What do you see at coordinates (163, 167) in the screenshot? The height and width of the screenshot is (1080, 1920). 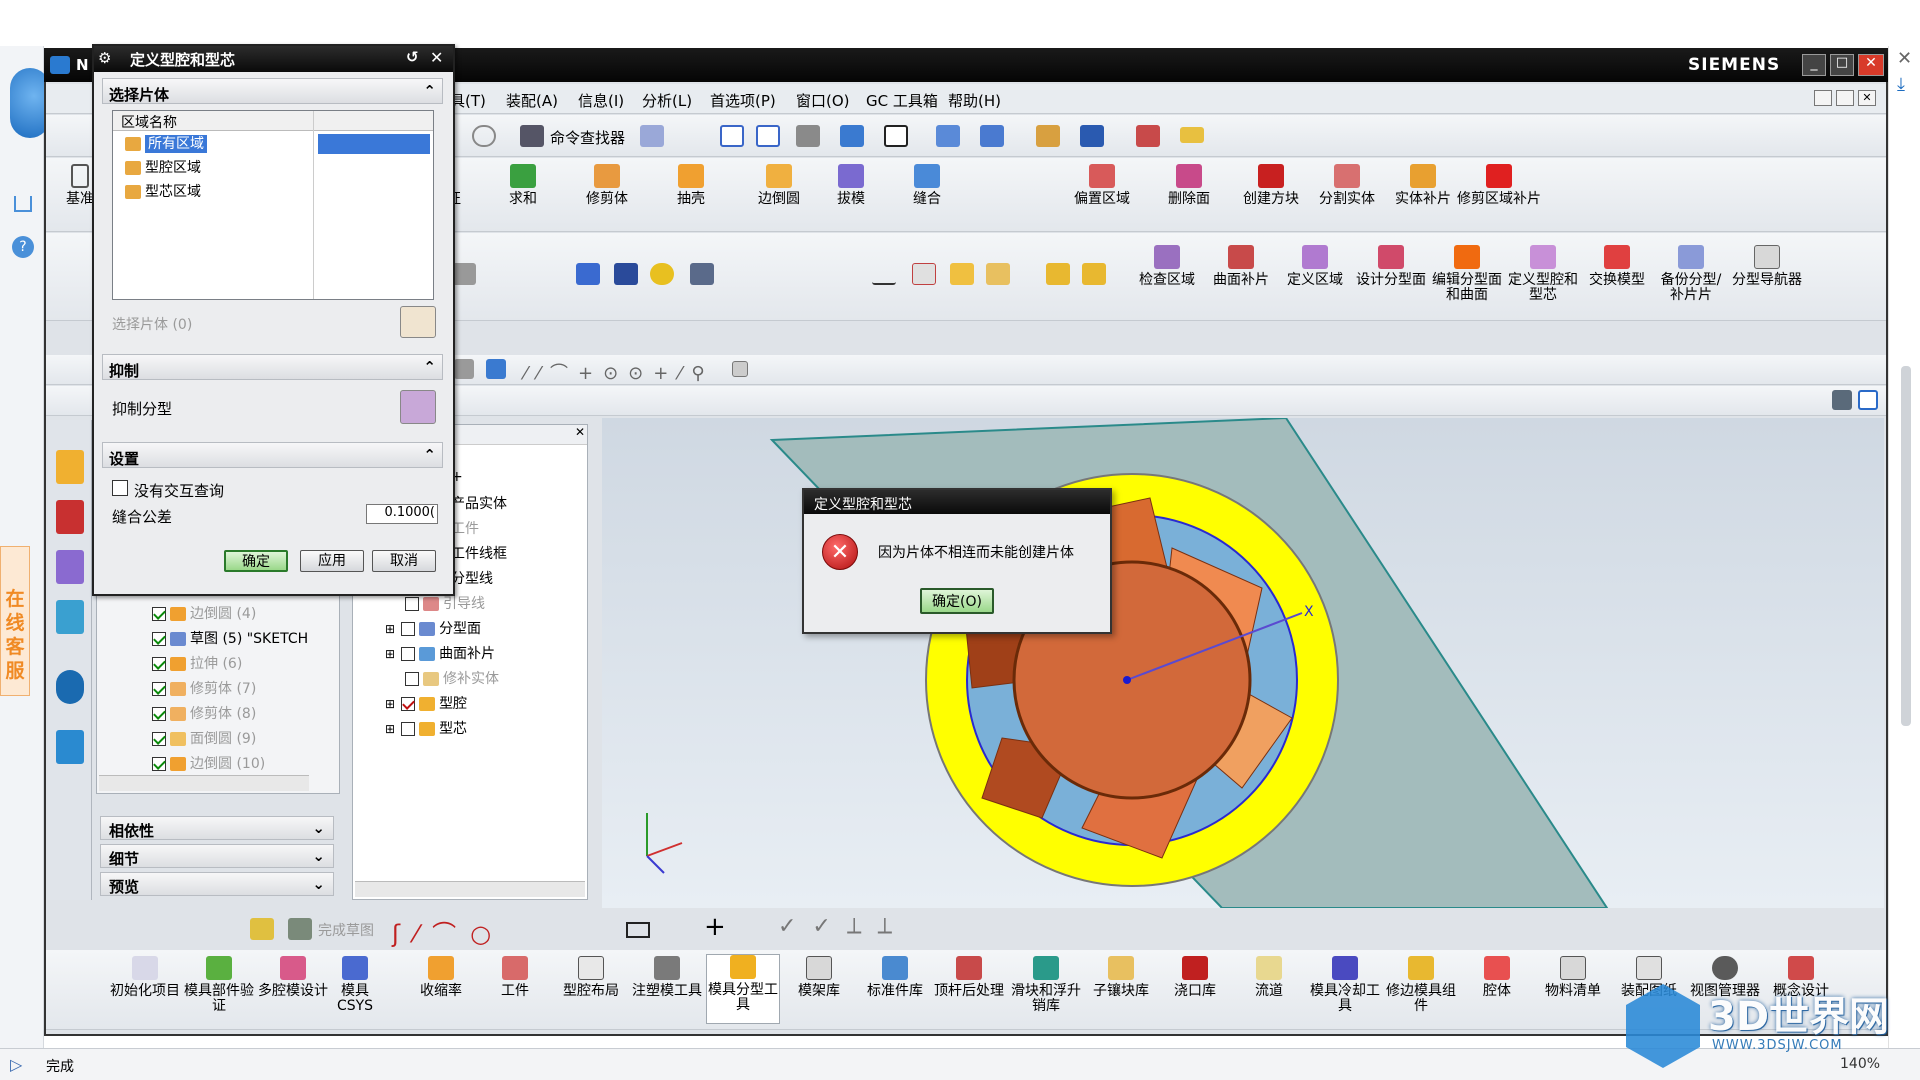 I see `region-cavity: 型腔区域` at bounding box center [163, 167].